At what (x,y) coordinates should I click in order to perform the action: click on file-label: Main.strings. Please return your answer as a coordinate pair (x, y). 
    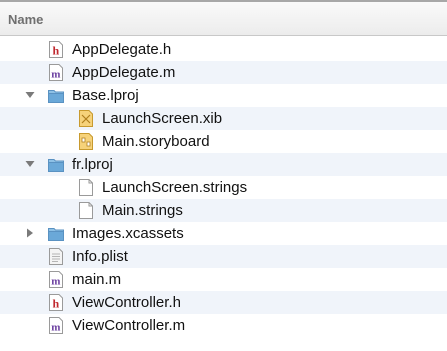
    Looking at the image, I should click on (142, 210).